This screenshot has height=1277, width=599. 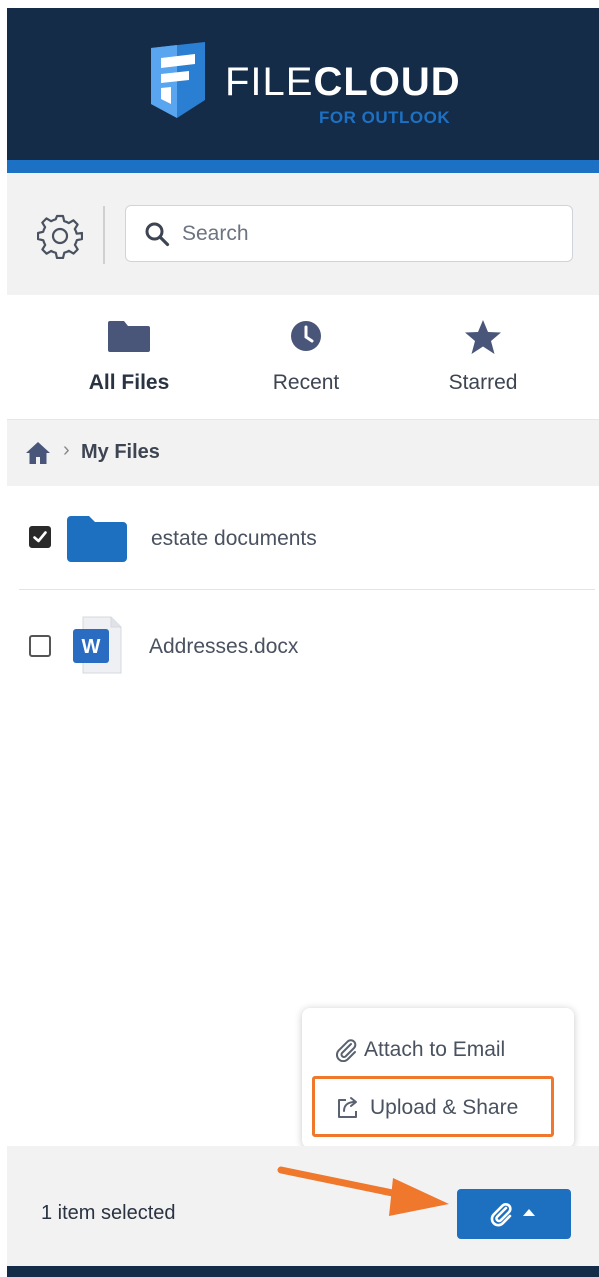 I want to click on search-box, so click(x=349, y=233).